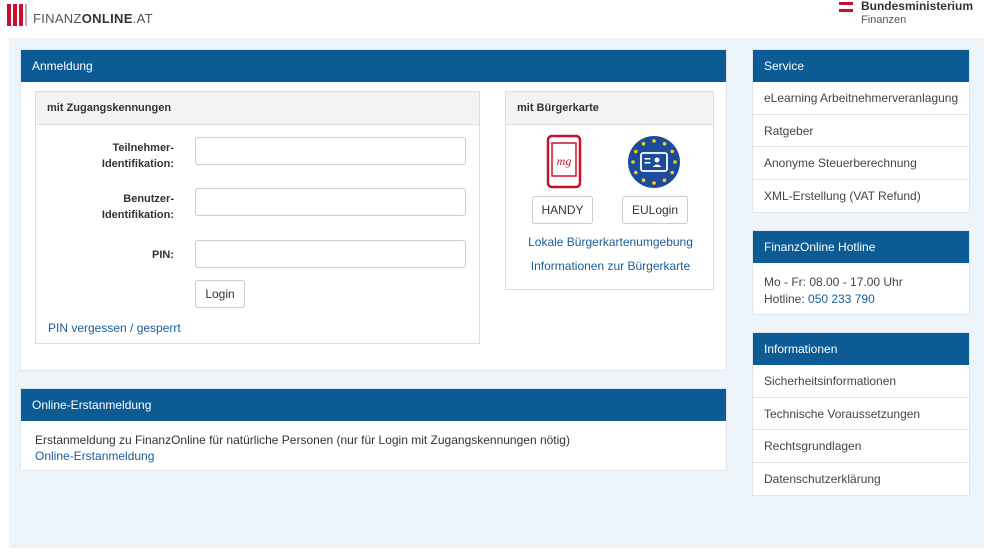  I want to click on ministry-logo: Bundesministerium Finanzen, so click(905, 13).